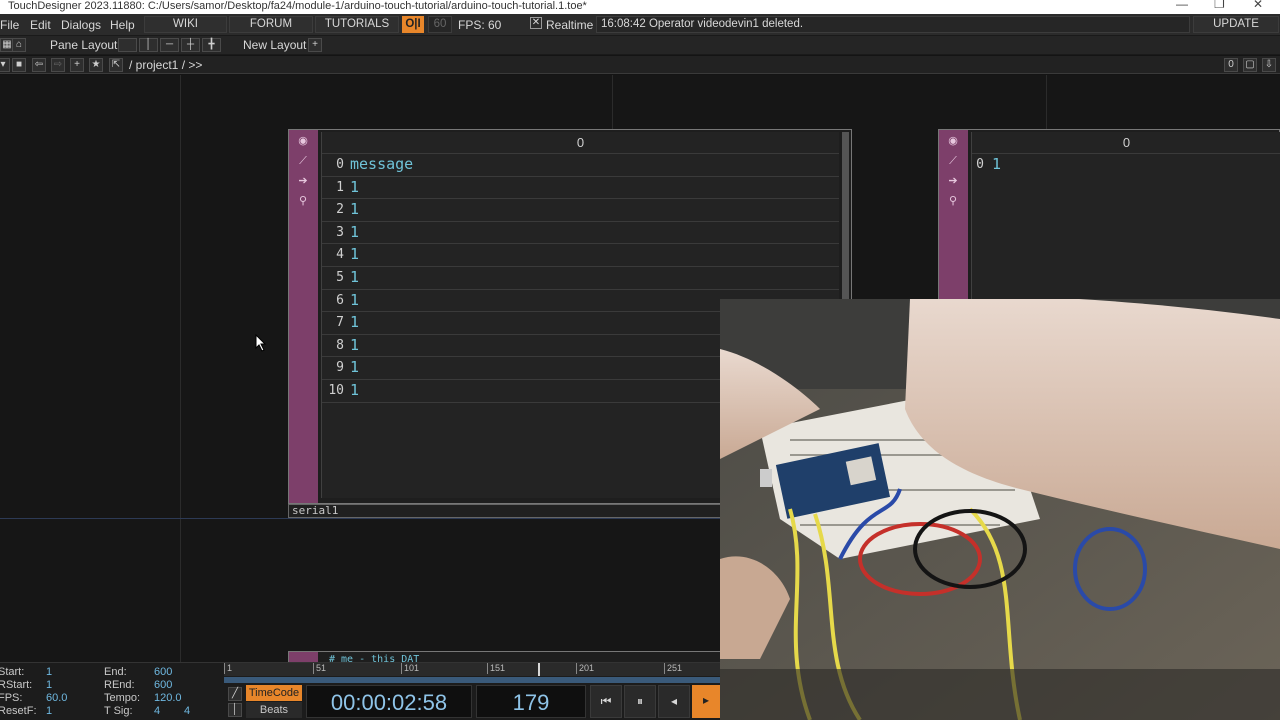  What do you see at coordinates (39, 65) in the screenshot?
I see `back-icon: ⇦` at bounding box center [39, 65].